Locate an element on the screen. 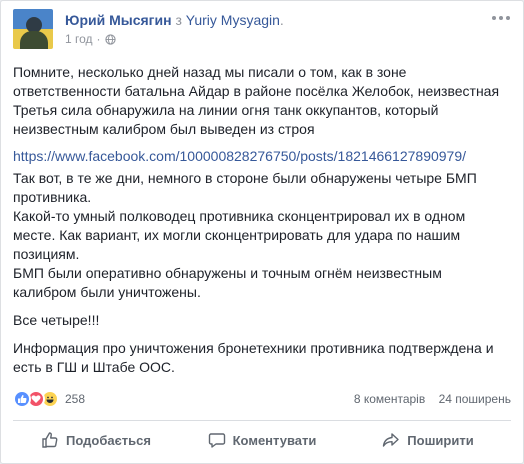 The height and width of the screenshot is (464, 524). divider is located at coordinates (262, 420).